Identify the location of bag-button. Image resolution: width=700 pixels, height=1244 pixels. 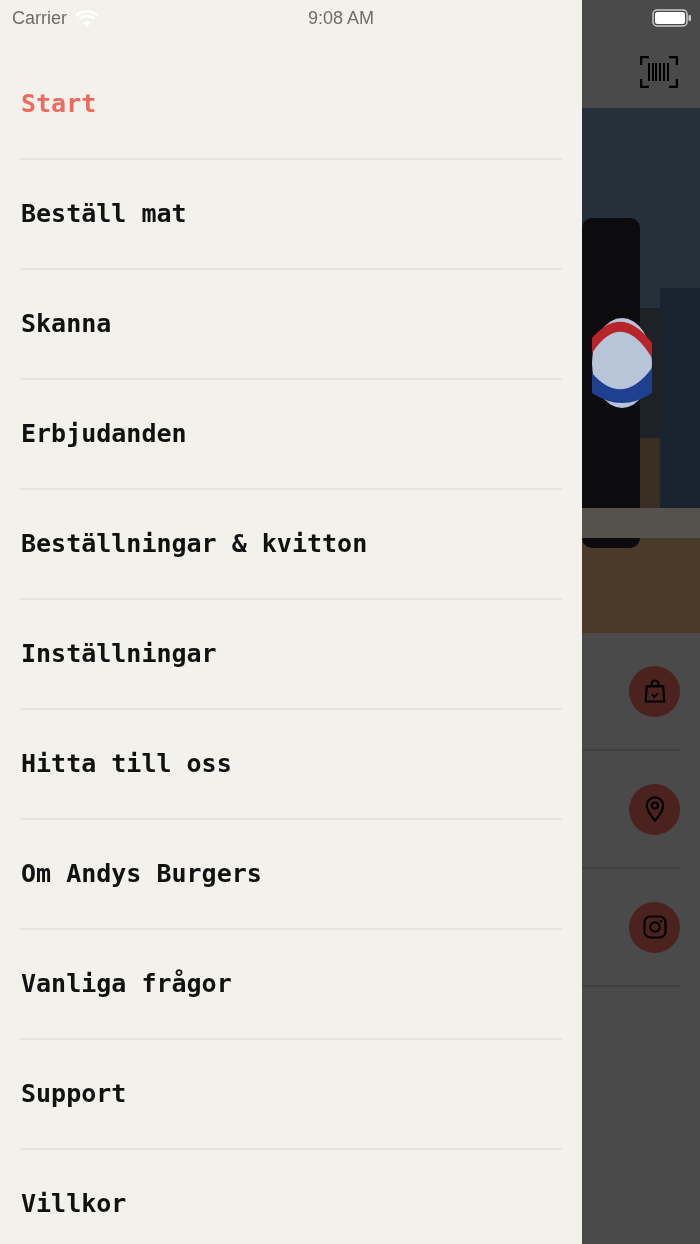
(654, 691).